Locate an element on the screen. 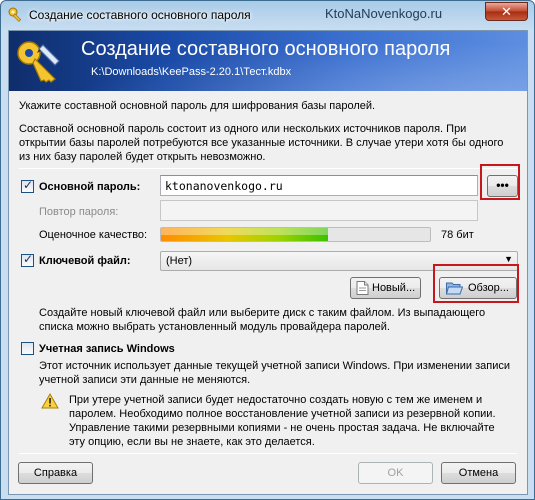 This screenshot has width=535, height=500. watermark: KtoNaNovenkogo.ru is located at coordinates (384, 13).